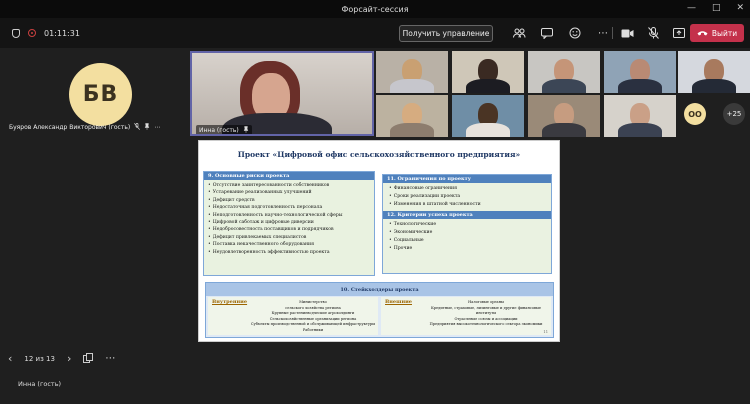  Describe the element at coordinates (398, 302) in the screenshot. I see `external-label: Внешние` at that location.